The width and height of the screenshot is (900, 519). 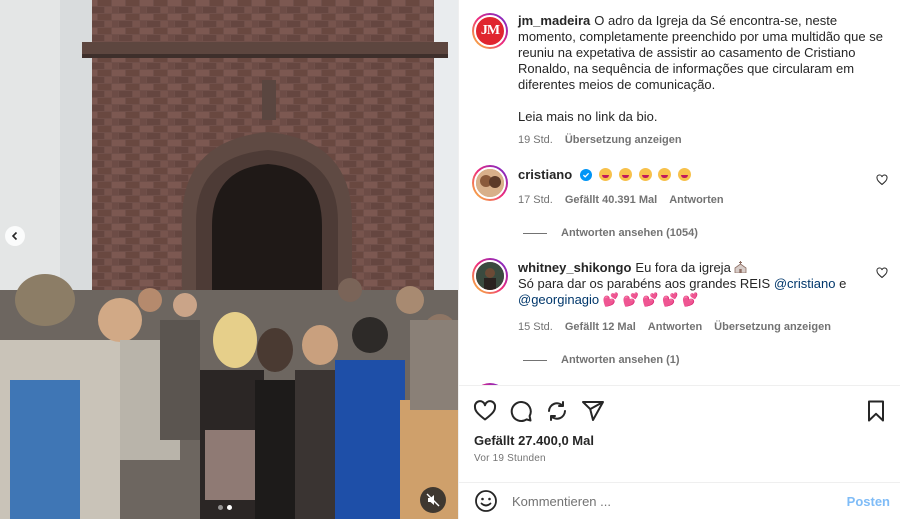 I want to click on author-avatar: JM, so click(x=490, y=31).